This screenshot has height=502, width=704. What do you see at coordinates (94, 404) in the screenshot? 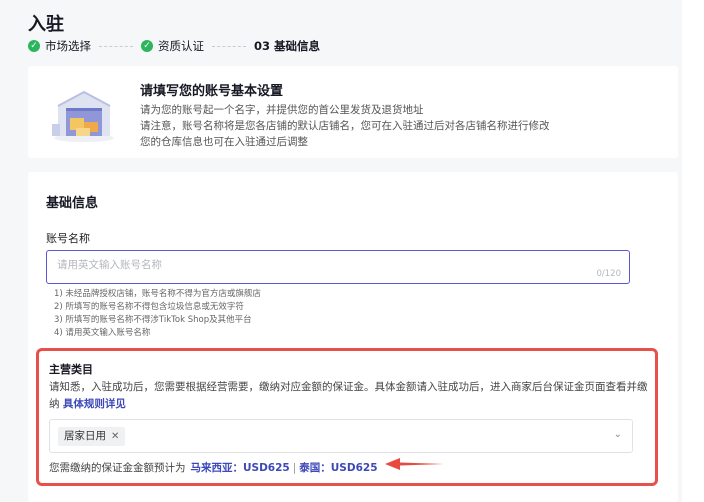
I see `rule-details-link: 具体规则详见` at bounding box center [94, 404].